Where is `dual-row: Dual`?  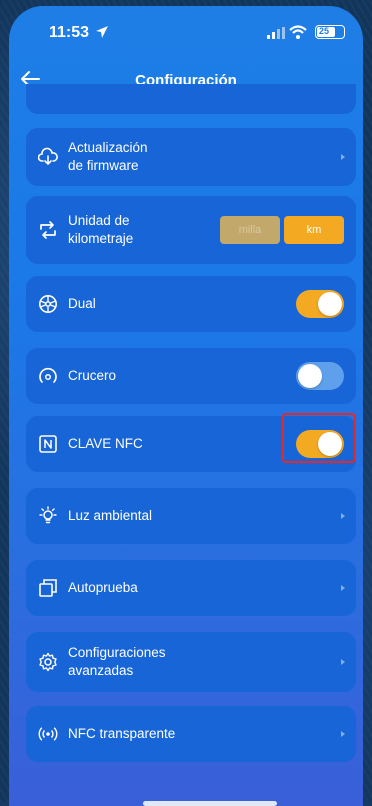 dual-row: Dual is located at coordinates (191, 304).